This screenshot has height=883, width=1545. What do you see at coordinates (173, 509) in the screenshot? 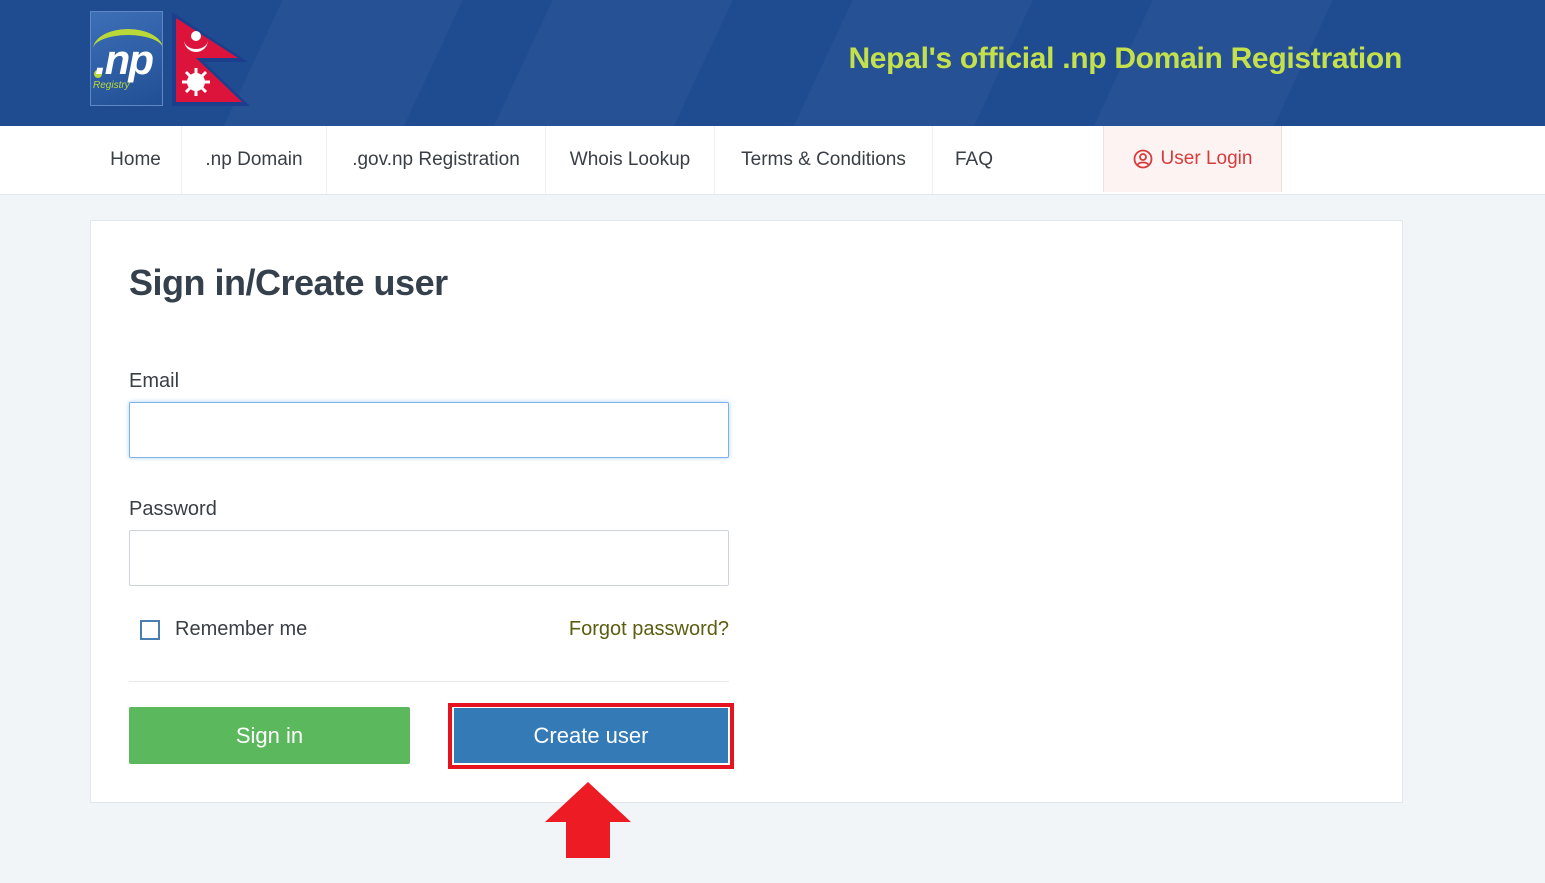
I see `password-label: Password` at bounding box center [173, 509].